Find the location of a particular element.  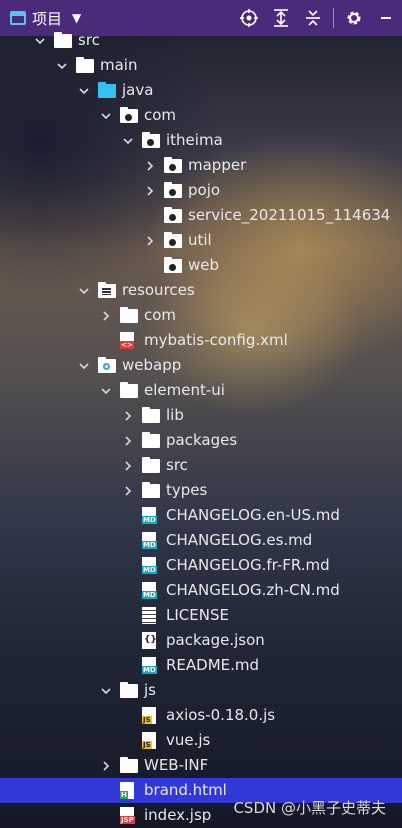

hide-icon is located at coordinates (386, 18).